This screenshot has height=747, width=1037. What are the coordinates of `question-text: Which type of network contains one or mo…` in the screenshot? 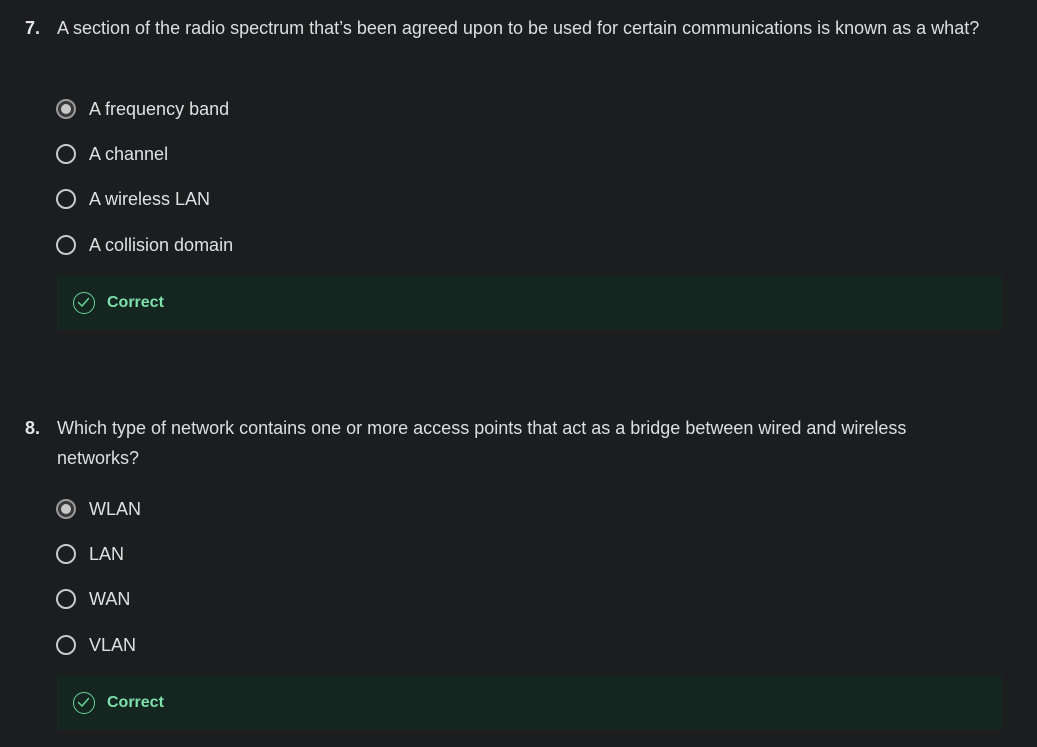 It's located at (482, 443).